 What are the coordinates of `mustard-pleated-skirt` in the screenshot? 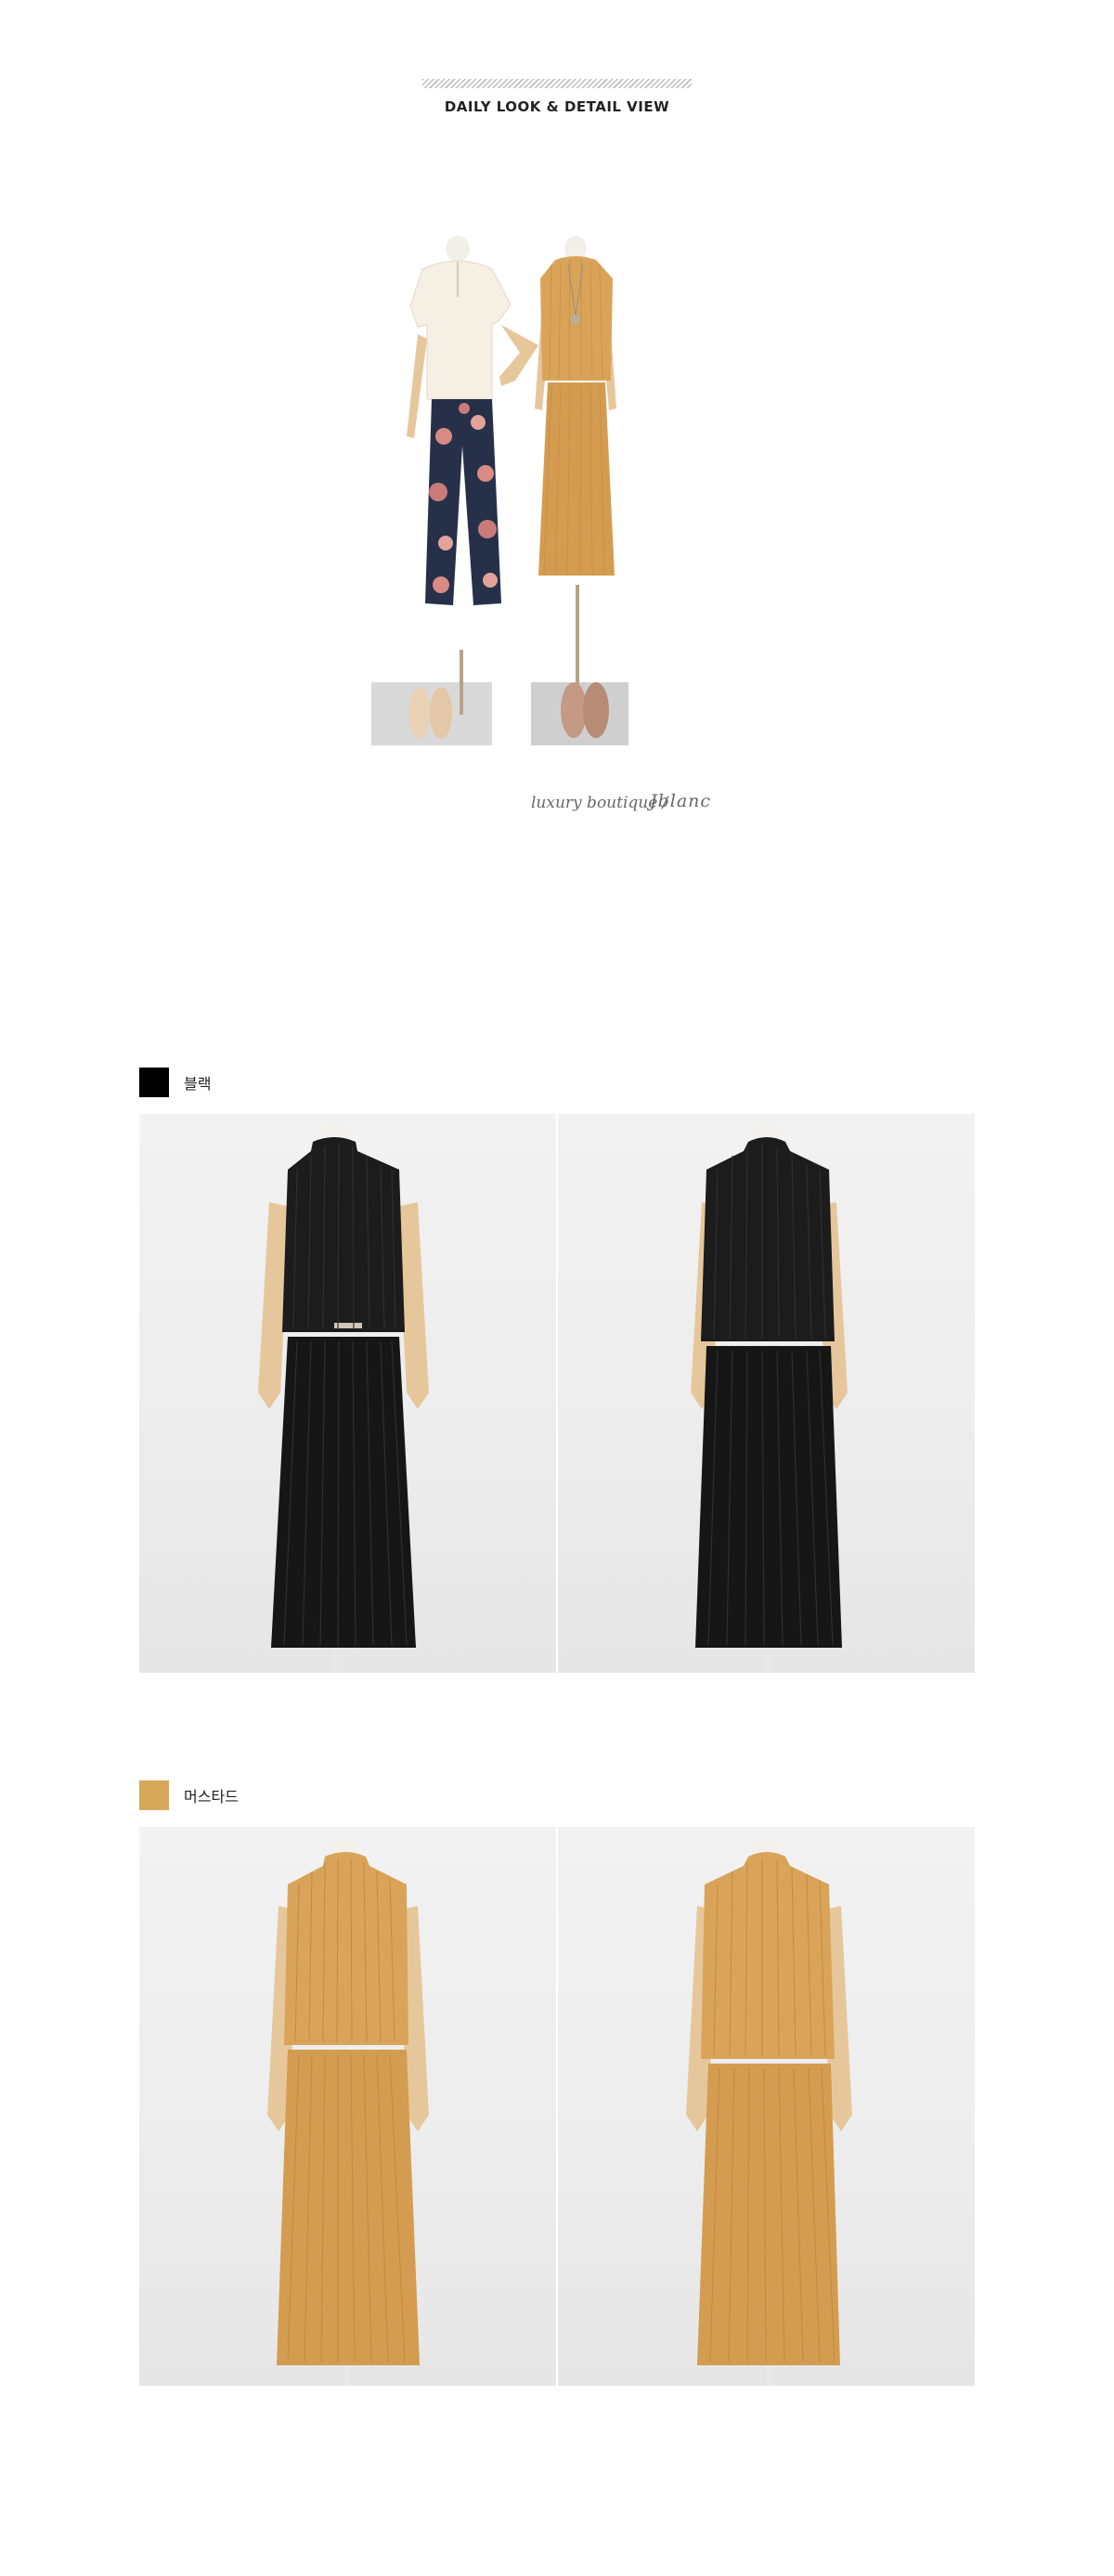 It's located at (576, 479).